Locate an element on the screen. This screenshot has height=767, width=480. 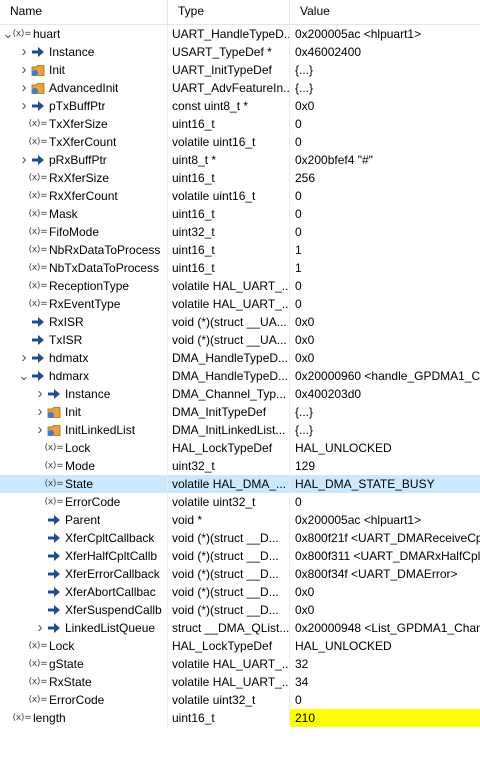
variable-row: › Instance USART_TypeDef * 0x46002400 is located at coordinates (240, 52).